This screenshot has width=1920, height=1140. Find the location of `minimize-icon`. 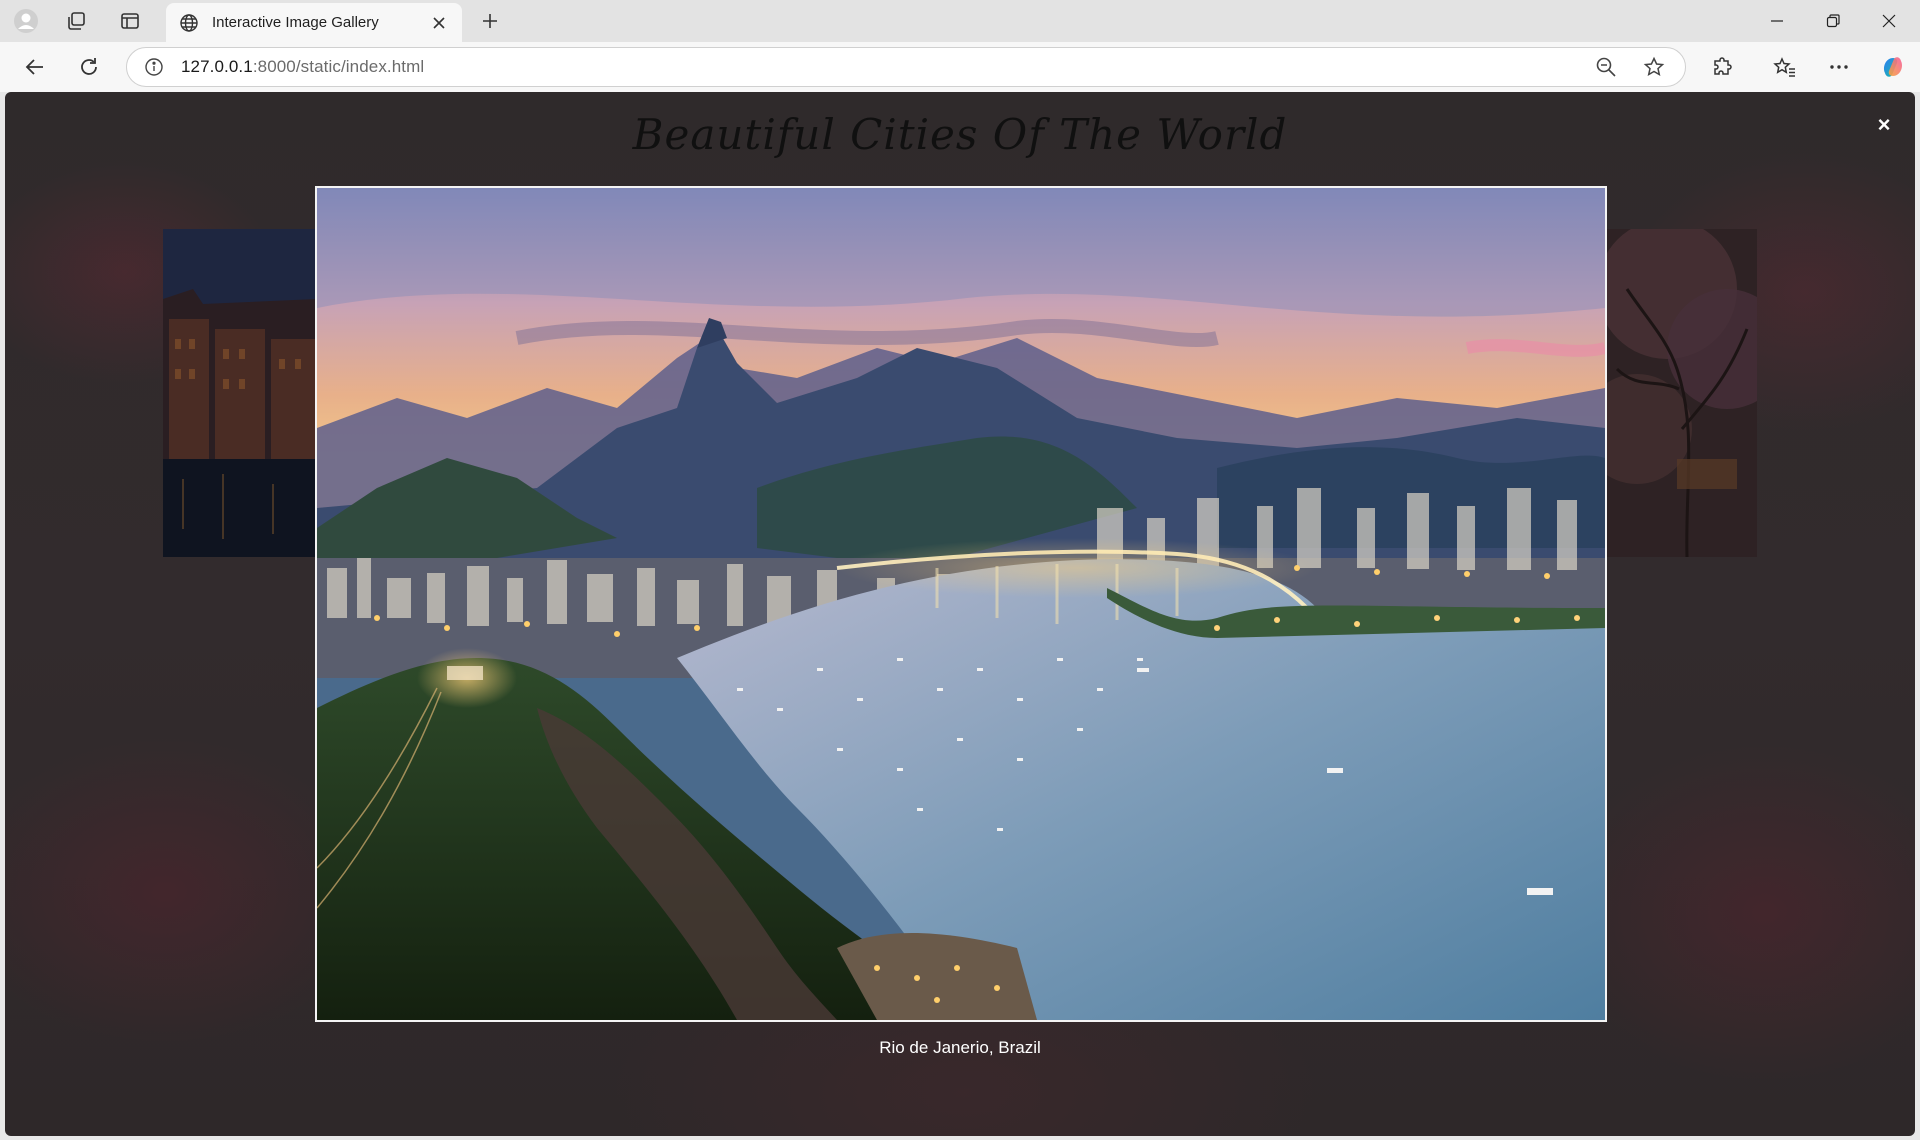

minimize-icon is located at coordinates (1777, 21).